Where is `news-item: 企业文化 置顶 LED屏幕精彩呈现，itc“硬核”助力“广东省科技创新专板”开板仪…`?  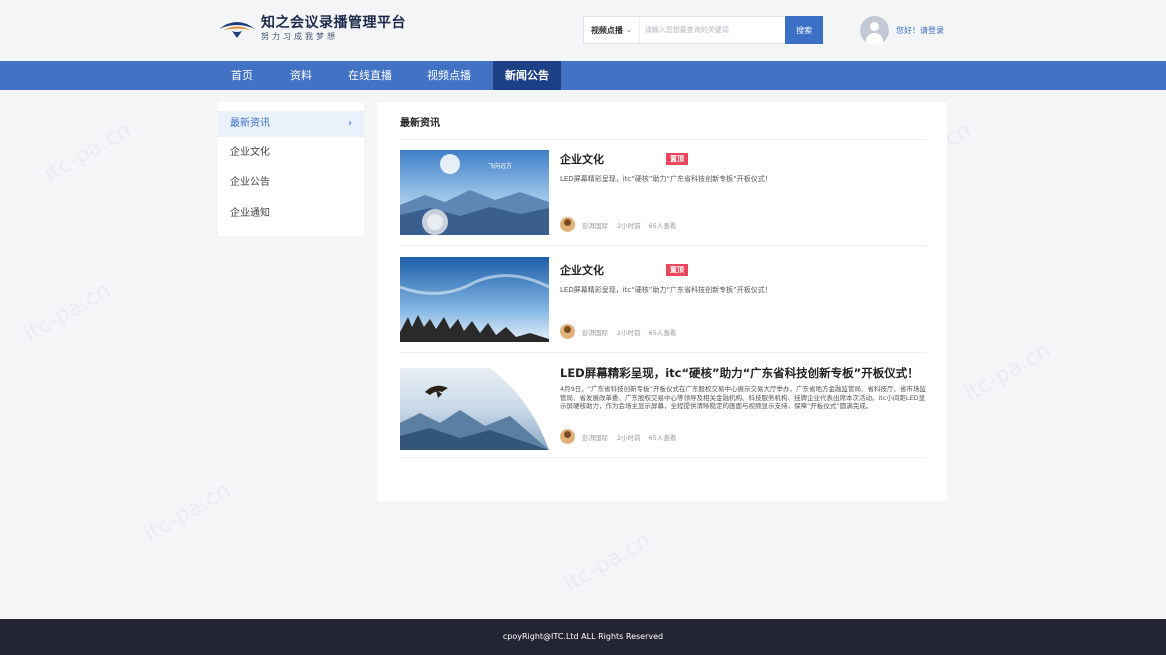 news-item: 企业文化 置顶 LED屏幕精彩呈现，itc“硬核”助力“广东省科技创新专板”开板仪… is located at coordinates (663, 305).